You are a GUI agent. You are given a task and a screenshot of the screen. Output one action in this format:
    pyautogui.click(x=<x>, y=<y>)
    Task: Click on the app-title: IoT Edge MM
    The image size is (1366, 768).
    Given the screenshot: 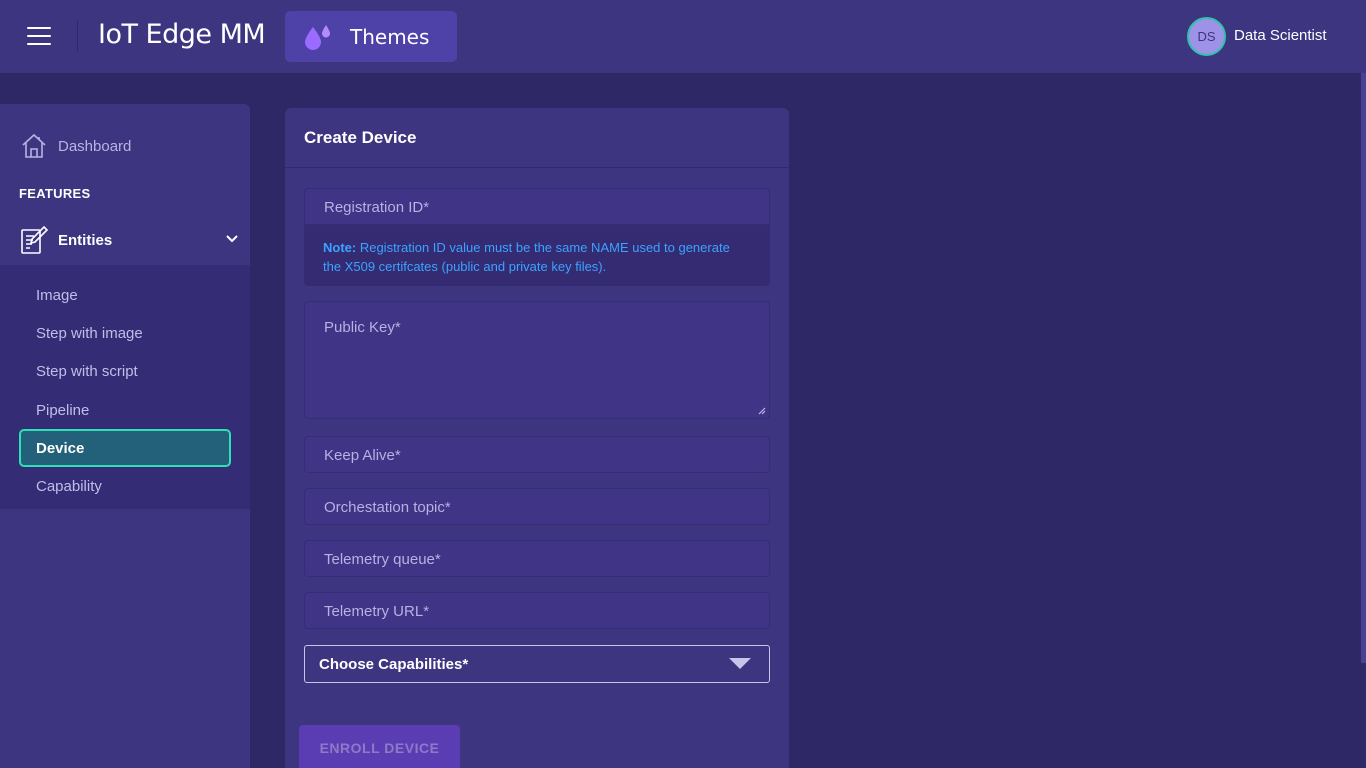 What is the action you would take?
    pyautogui.click(x=182, y=34)
    